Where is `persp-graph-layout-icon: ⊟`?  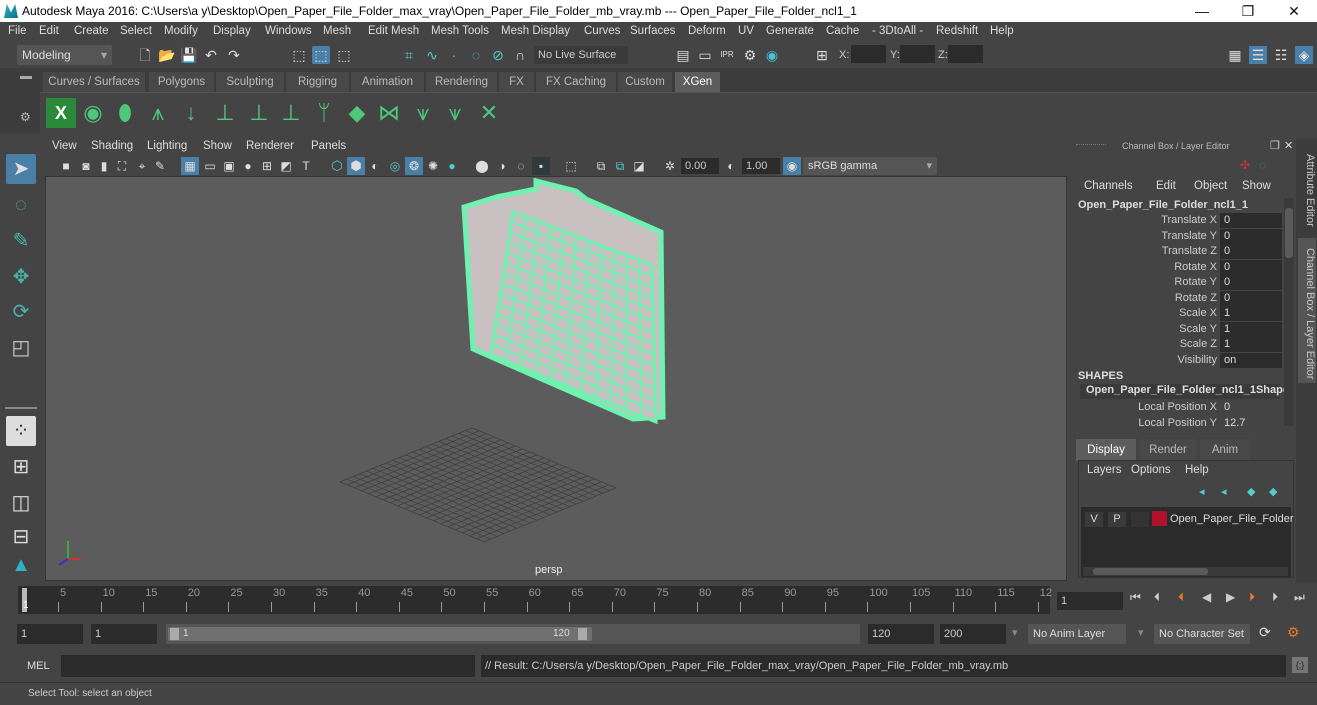
persp-graph-layout-icon: ⊟ is located at coordinates (21, 537).